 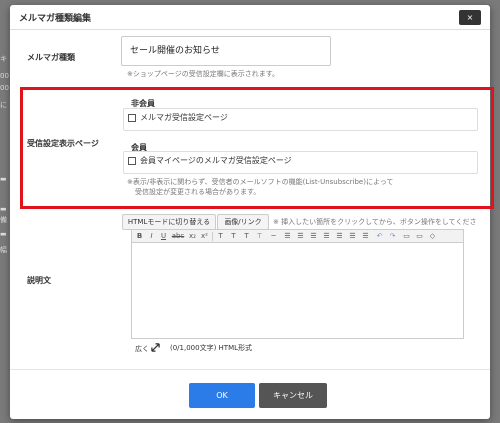 What do you see at coordinates (132, 161) in the screenshot?
I see `member-checkbox` at bounding box center [132, 161].